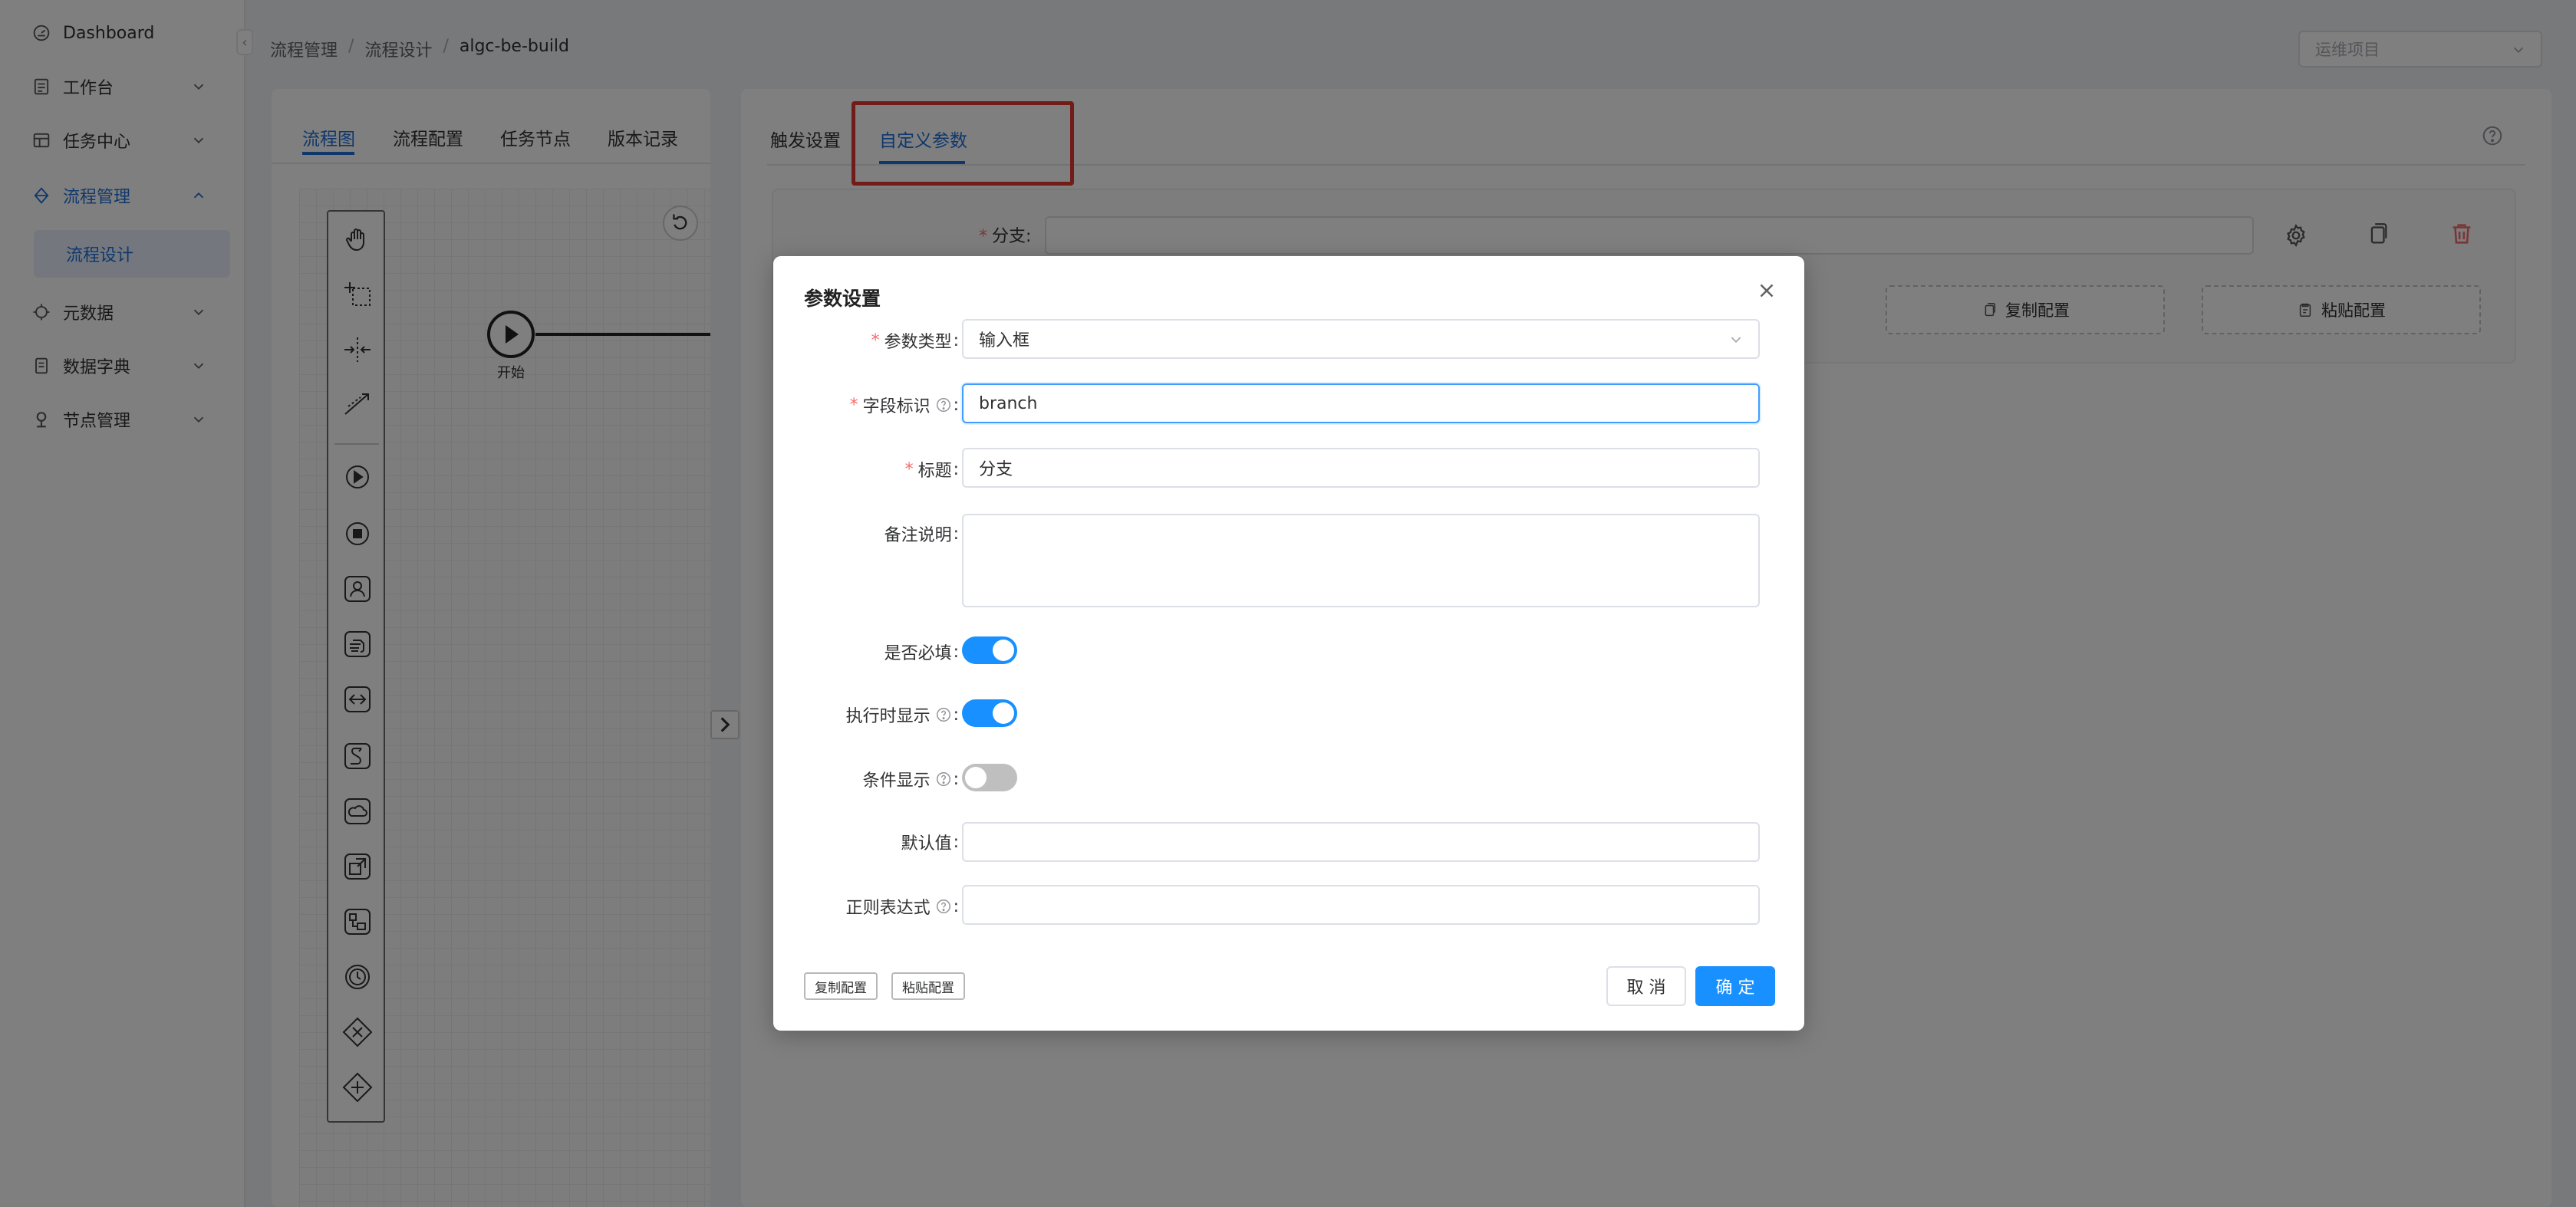 The width and height of the screenshot is (2576, 1207). I want to click on conditional-switch, so click(989, 777).